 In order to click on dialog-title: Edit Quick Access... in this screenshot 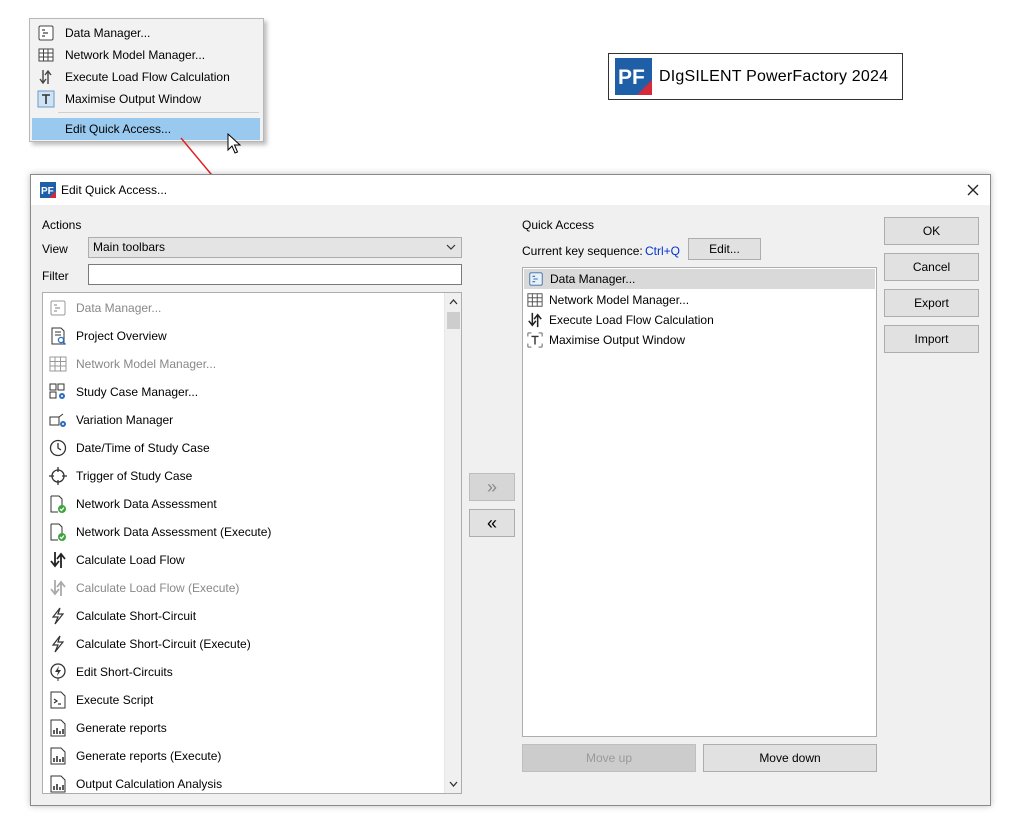, I will do `click(114, 190)`.